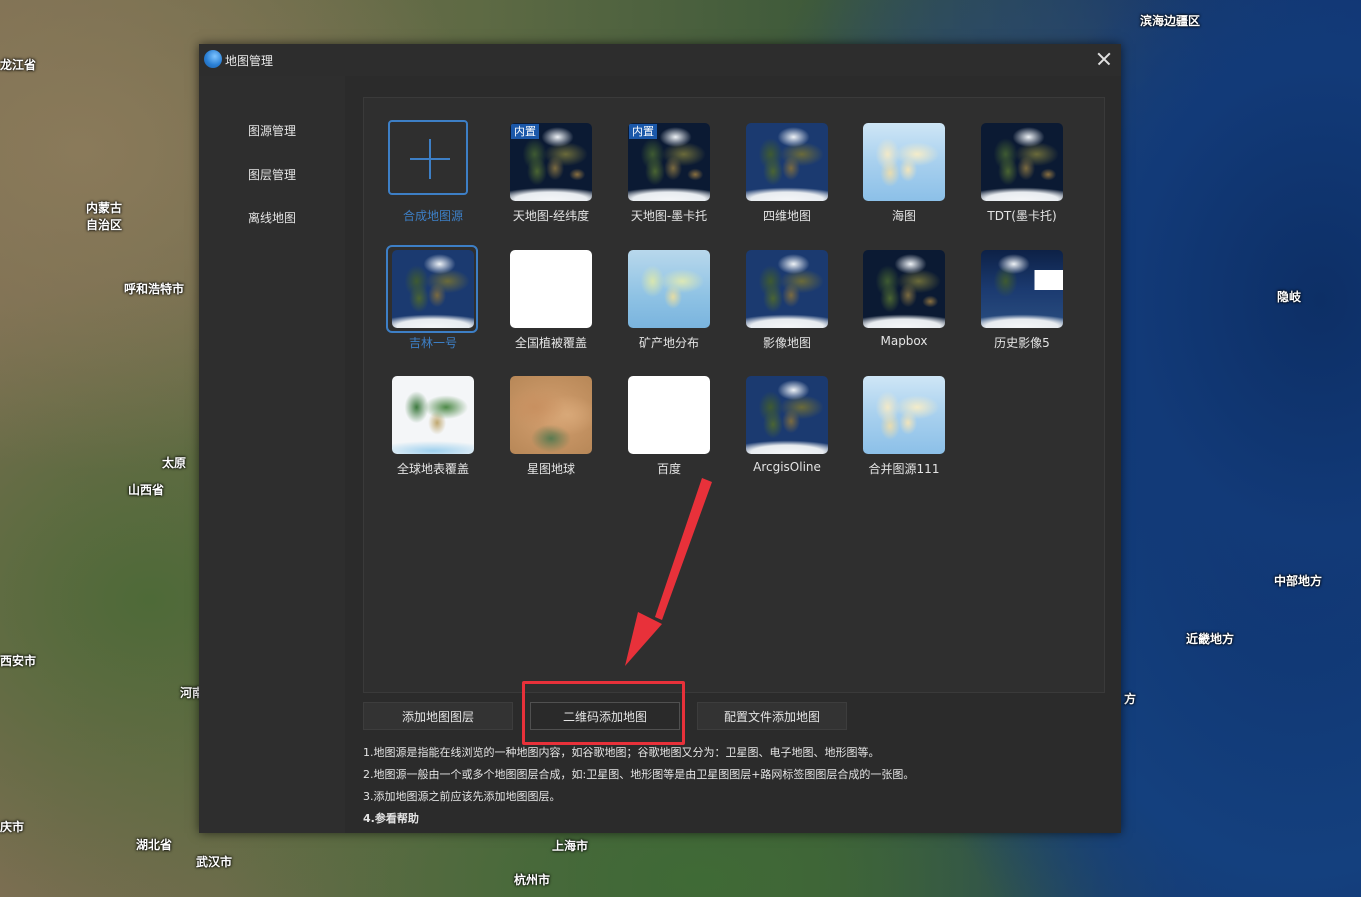 Image resolution: width=1361 pixels, height=897 pixels. I want to click on dialog-title: 地图管理, so click(249, 61).